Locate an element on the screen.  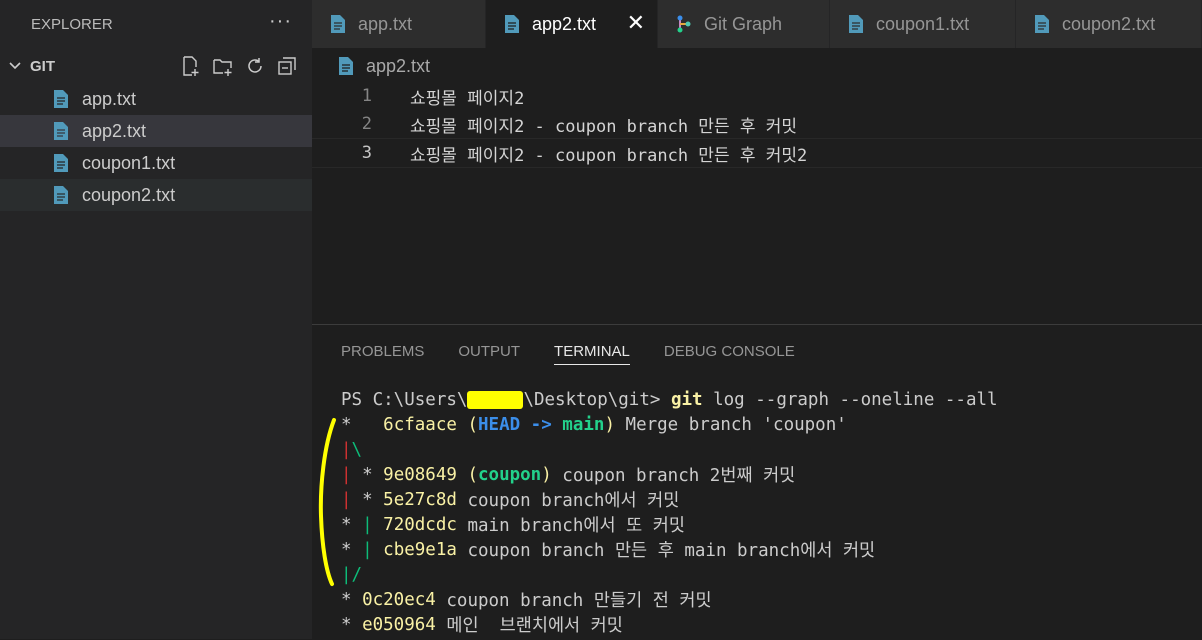
graph-chars: \ is located at coordinates (357, 449).